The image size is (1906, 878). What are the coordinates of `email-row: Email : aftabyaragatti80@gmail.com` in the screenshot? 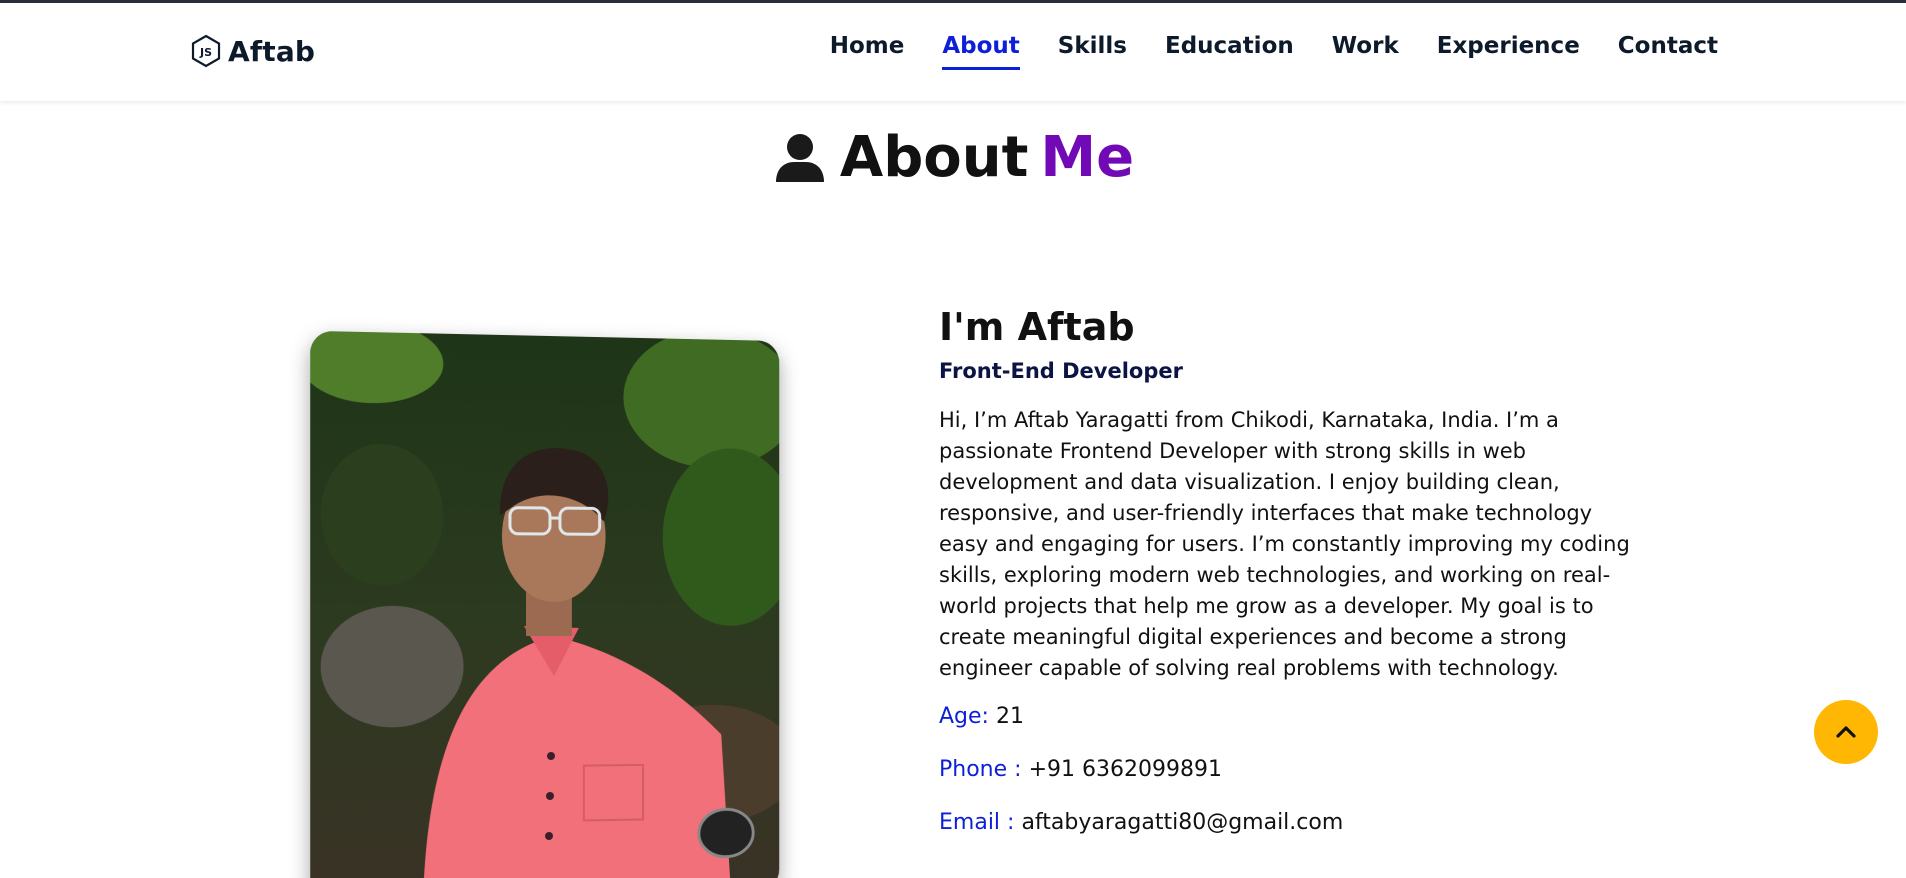 It's located at (1289, 823).